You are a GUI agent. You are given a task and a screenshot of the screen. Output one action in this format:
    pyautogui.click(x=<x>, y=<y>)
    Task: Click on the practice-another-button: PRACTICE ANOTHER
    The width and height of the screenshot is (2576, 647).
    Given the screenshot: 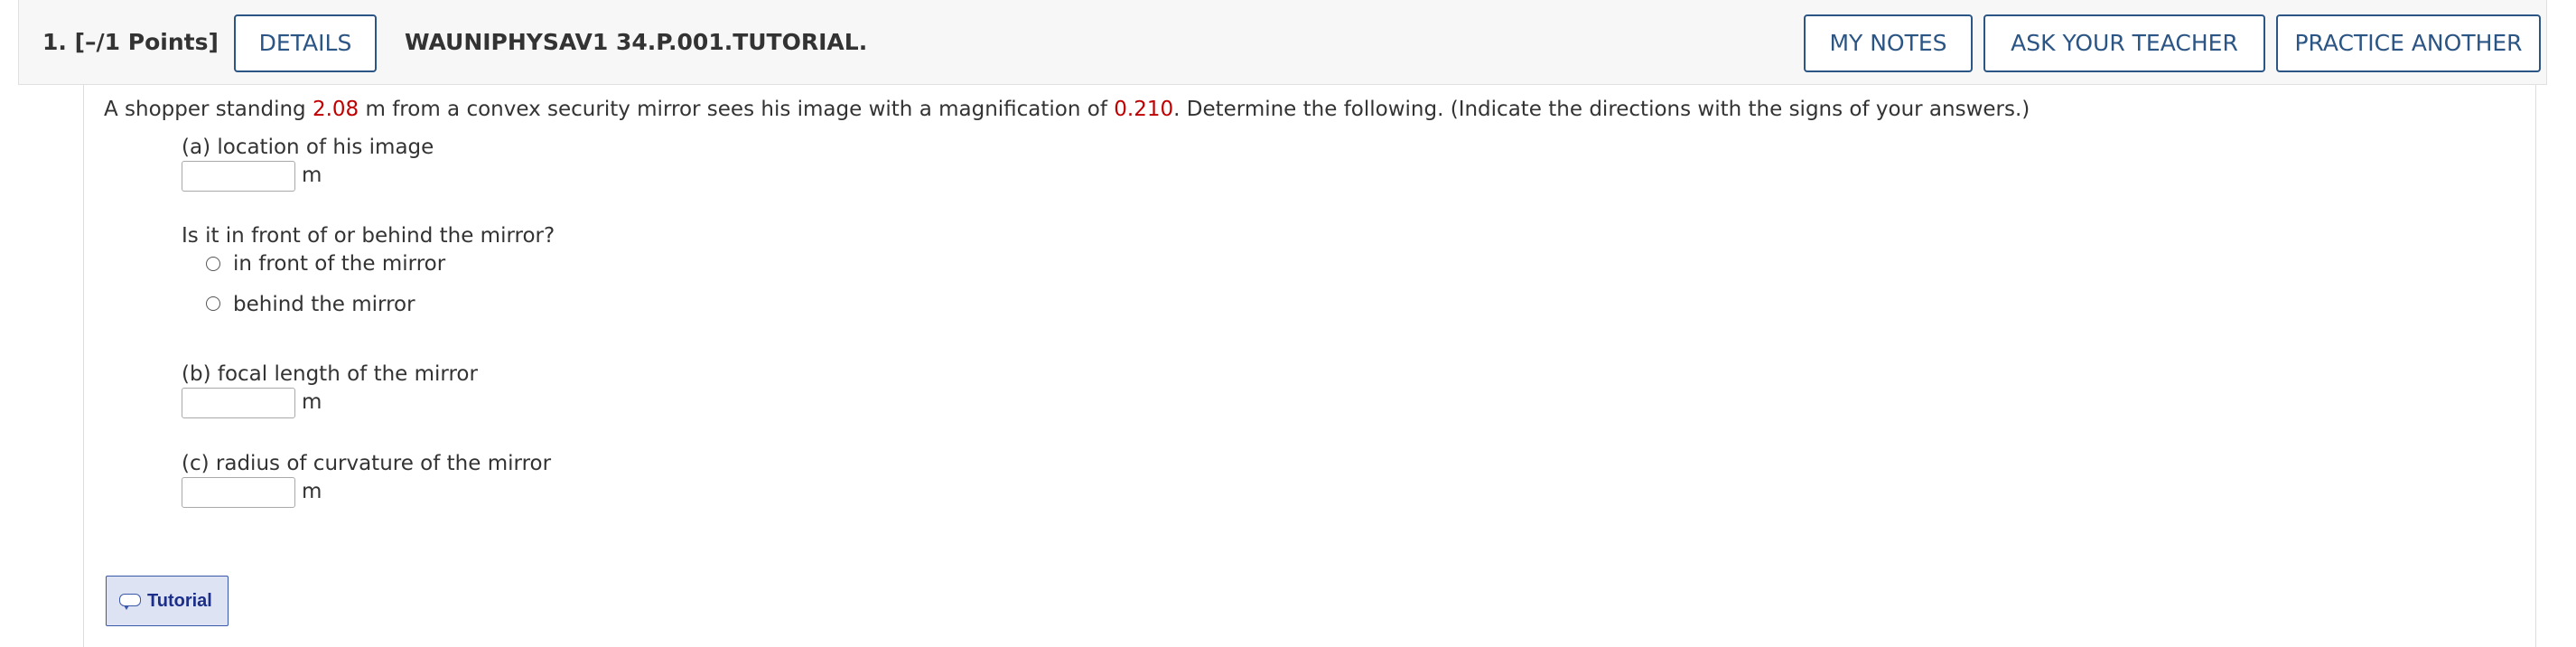 What is the action you would take?
    pyautogui.click(x=2408, y=43)
    